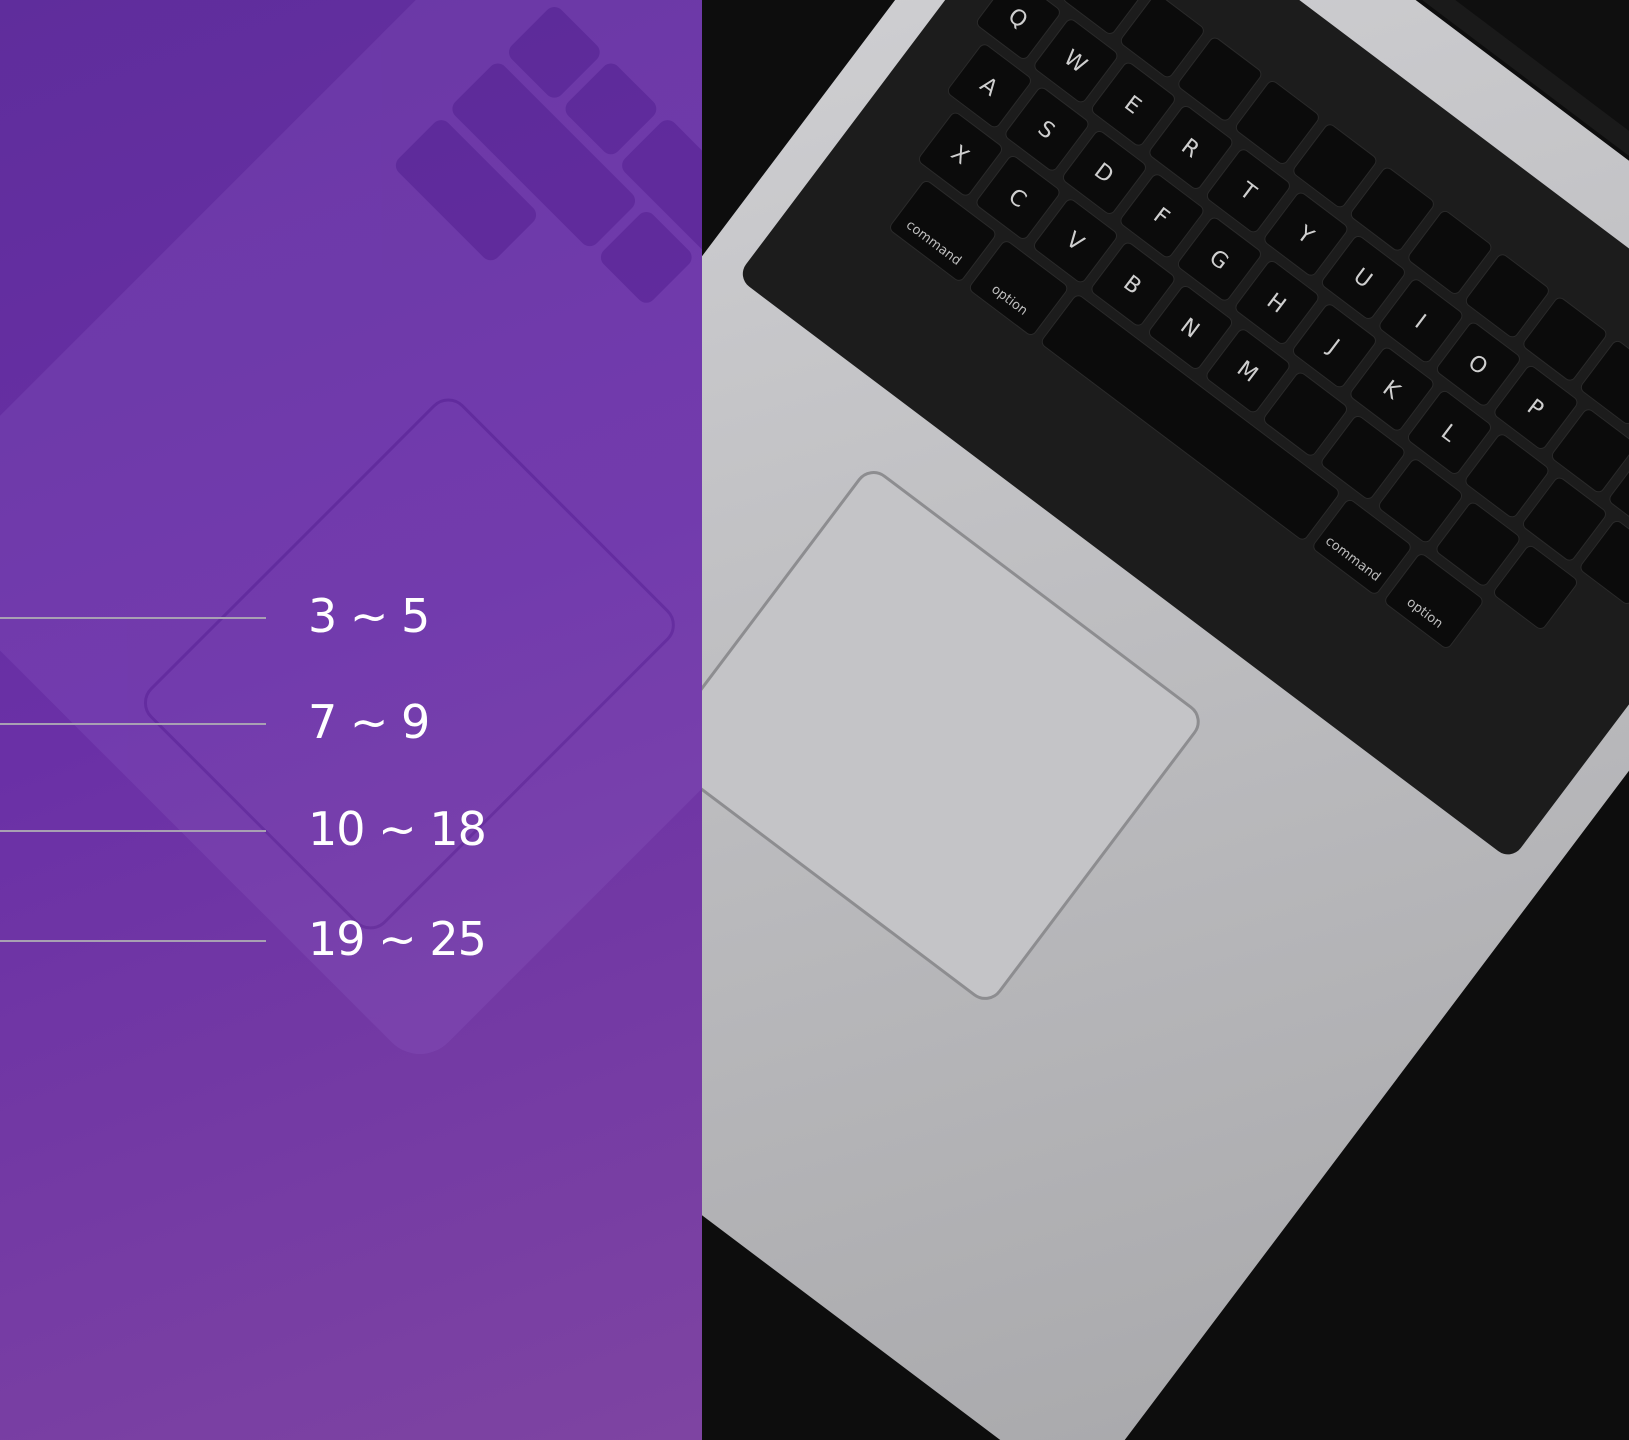  What do you see at coordinates (397, 939) in the screenshot?
I see `toc-page-range: 19 ~ 25` at bounding box center [397, 939].